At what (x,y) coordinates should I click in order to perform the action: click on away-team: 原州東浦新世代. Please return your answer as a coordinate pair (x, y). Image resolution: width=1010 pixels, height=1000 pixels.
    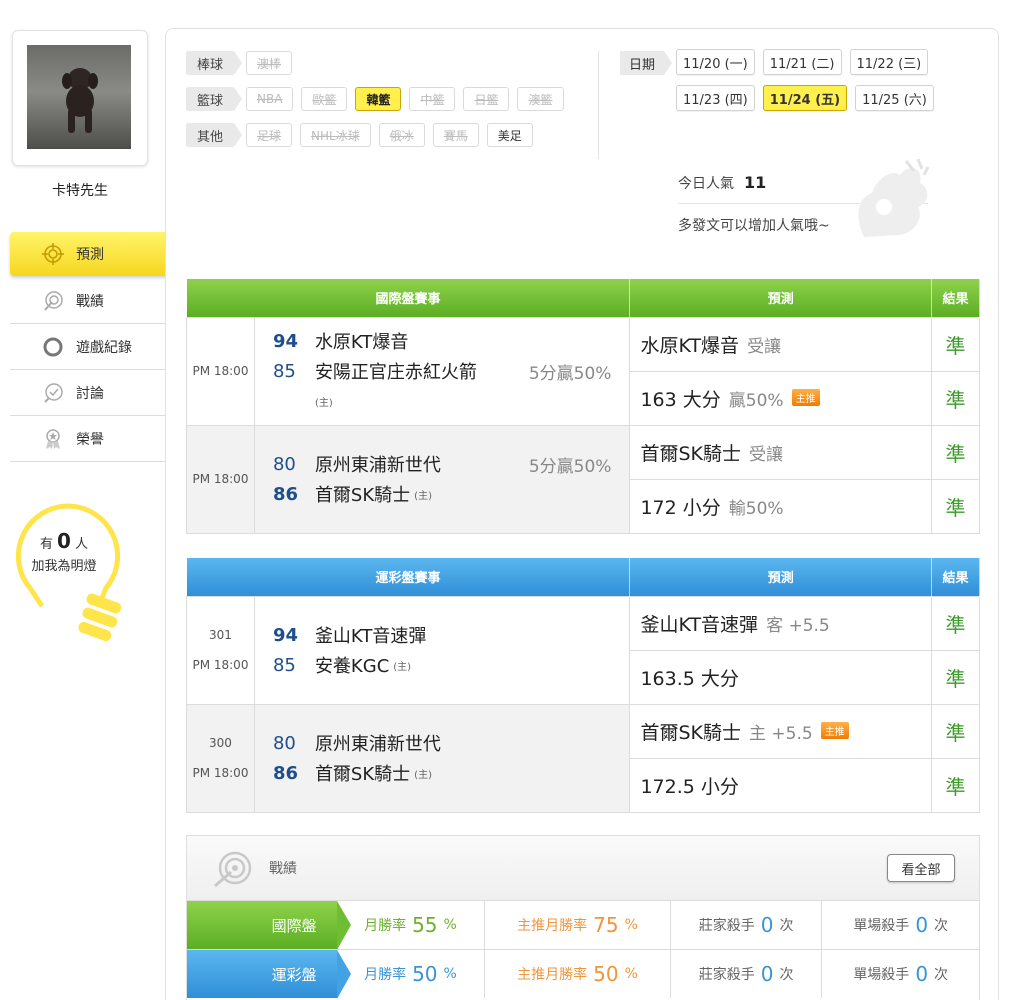
    Looking at the image, I should click on (377, 465).